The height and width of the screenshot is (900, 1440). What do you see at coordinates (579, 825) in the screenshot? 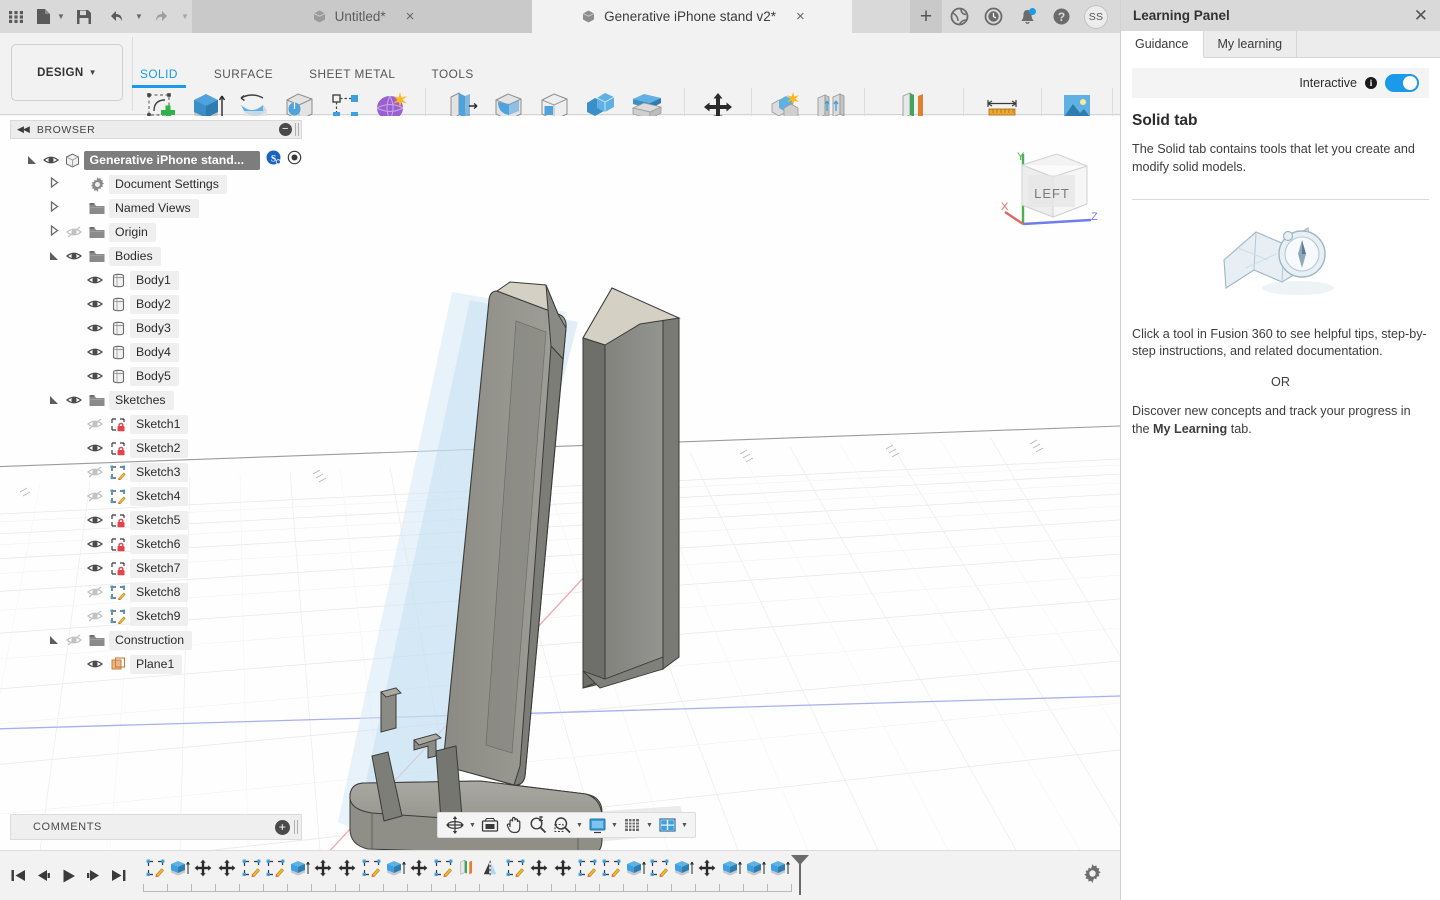
I see `zoom-window-dropdown-caret` at bounding box center [579, 825].